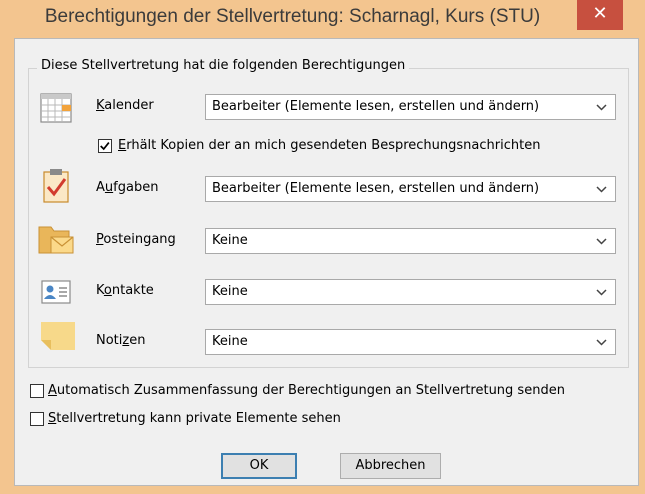 The height and width of the screenshot is (494, 645). Describe the element at coordinates (56, 186) in the screenshot. I see `tasks-icon` at that location.